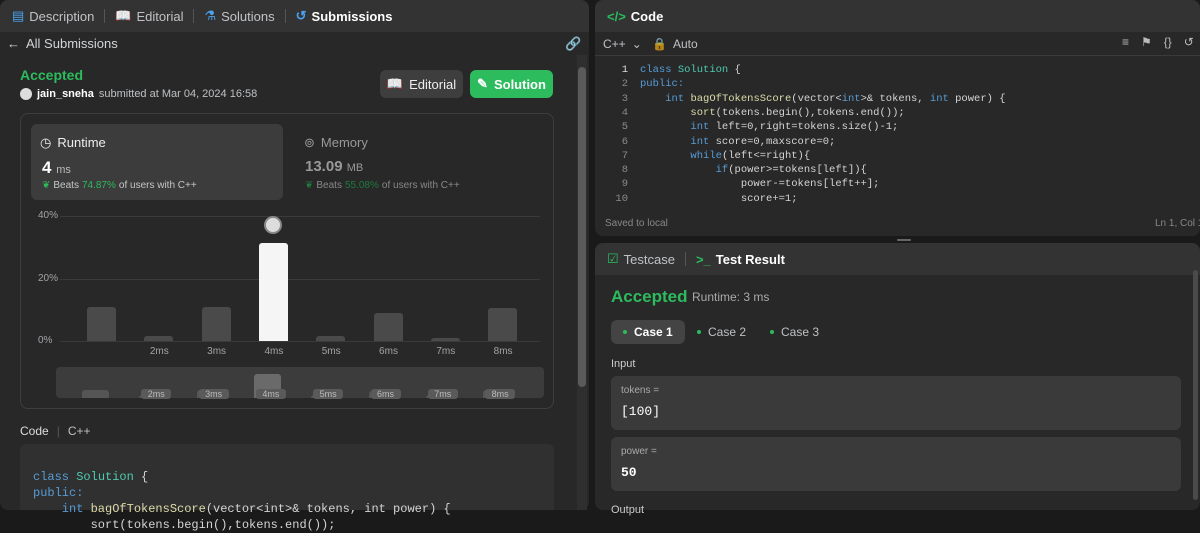 The height and width of the screenshot is (533, 1200). What do you see at coordinates (178, 94) in the screenshot?
I see `submitted-time: submitted at Mar 04, 2024 16:58` at bounding box center [178, 94].